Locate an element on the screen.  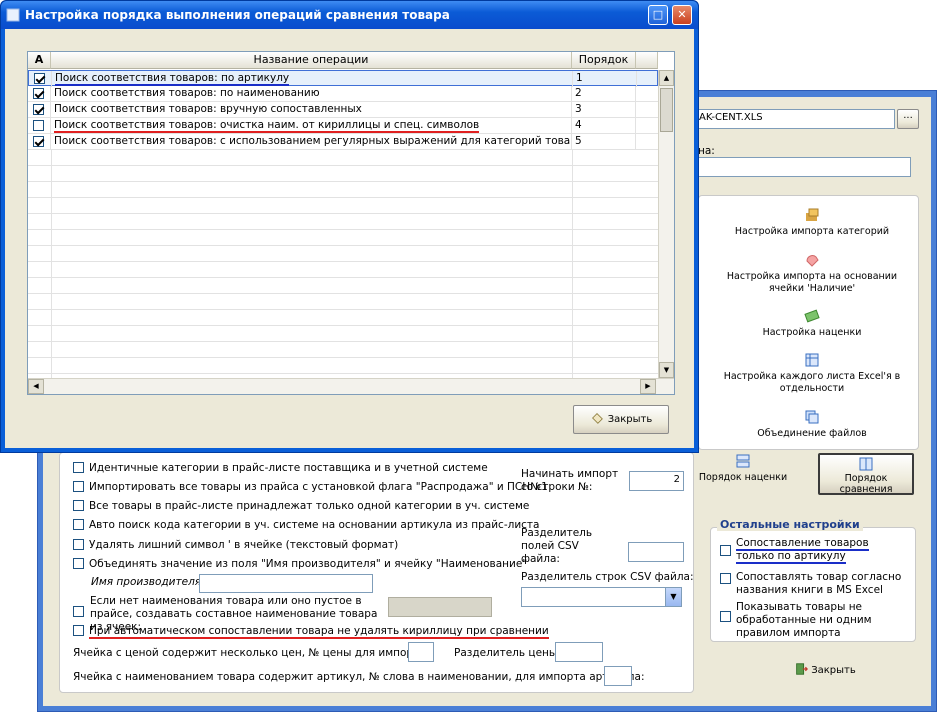
category-import-tool: Настройка импорта категорий is located at coordinates (812, 222).